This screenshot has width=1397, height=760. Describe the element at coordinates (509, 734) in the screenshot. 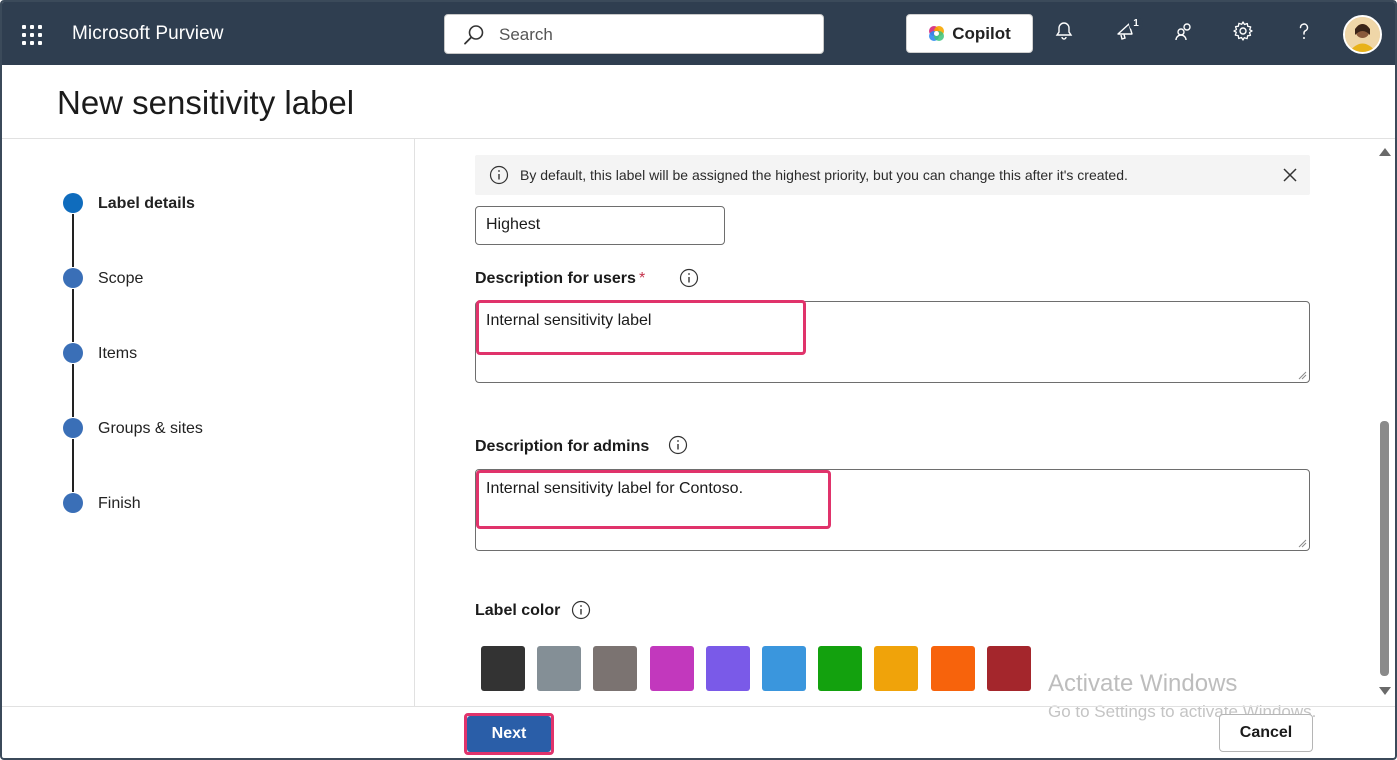

I see `next-button: Next` at that location.